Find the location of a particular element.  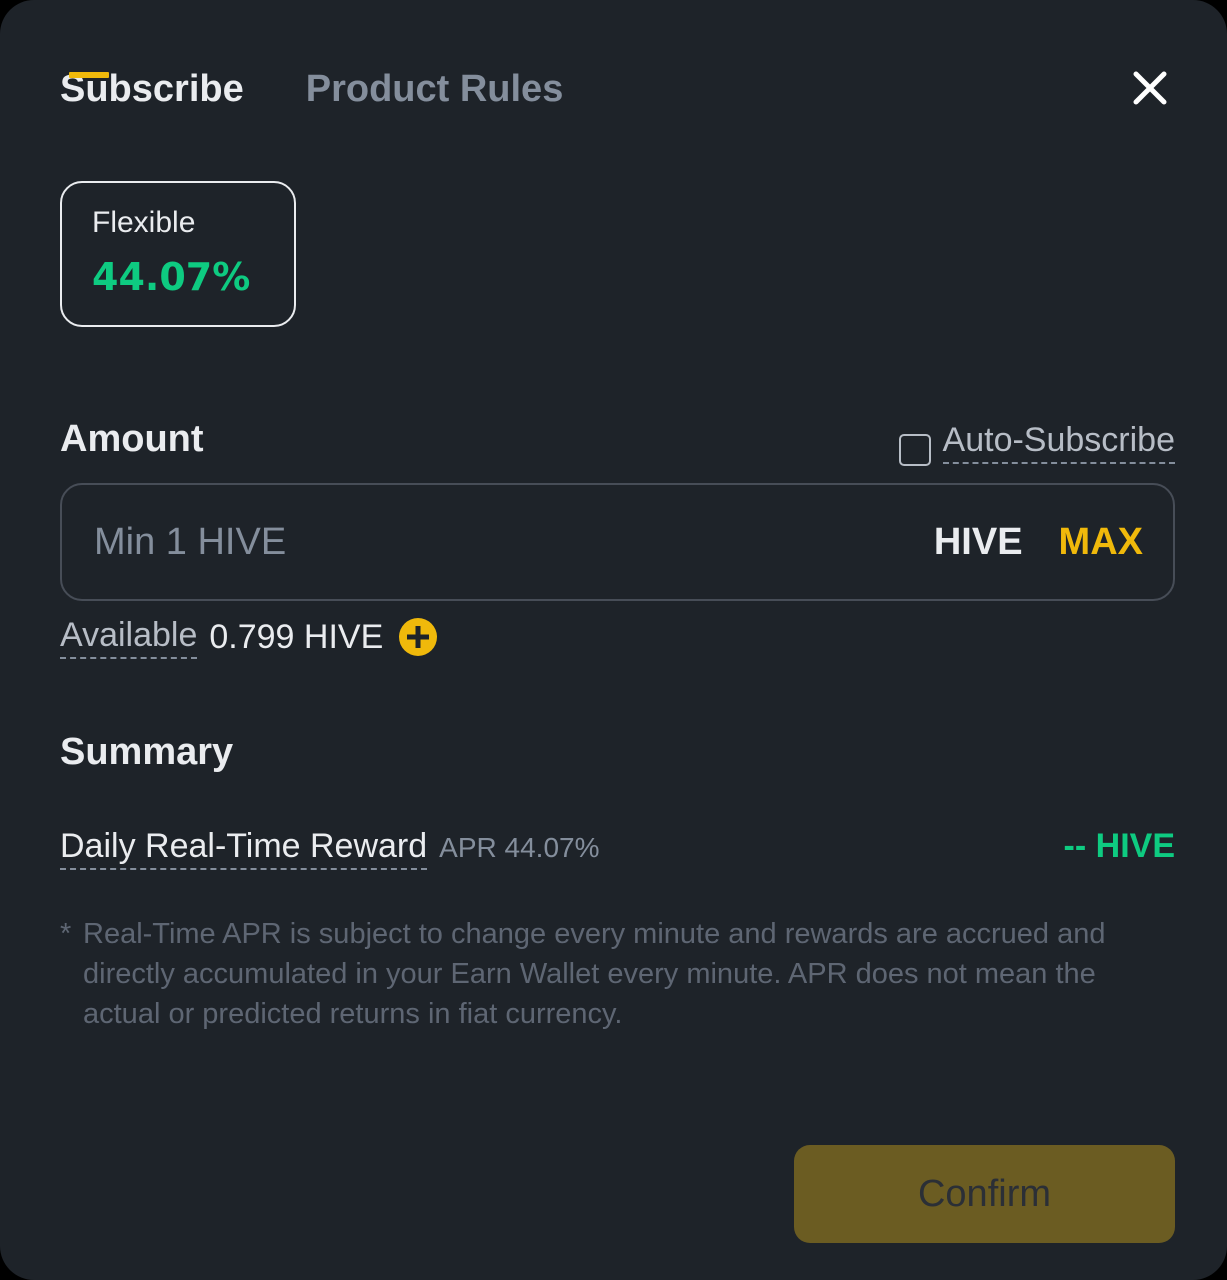

summary-title: Summary is located at coordinates (147, 752).